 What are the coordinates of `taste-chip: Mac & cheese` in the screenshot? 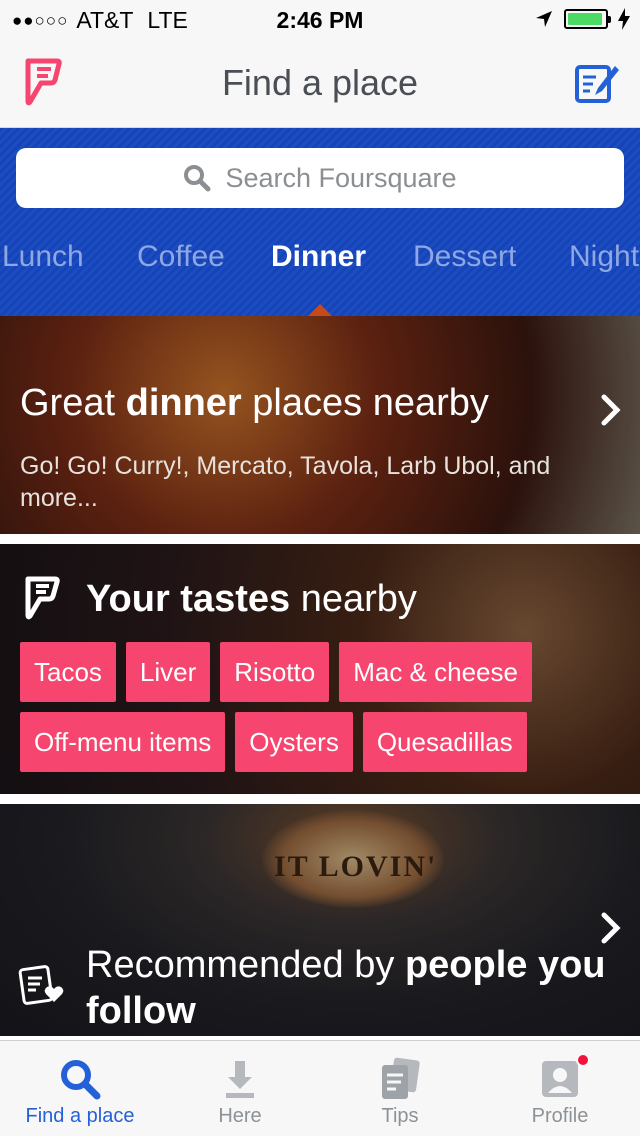 It's located at (435, 672).